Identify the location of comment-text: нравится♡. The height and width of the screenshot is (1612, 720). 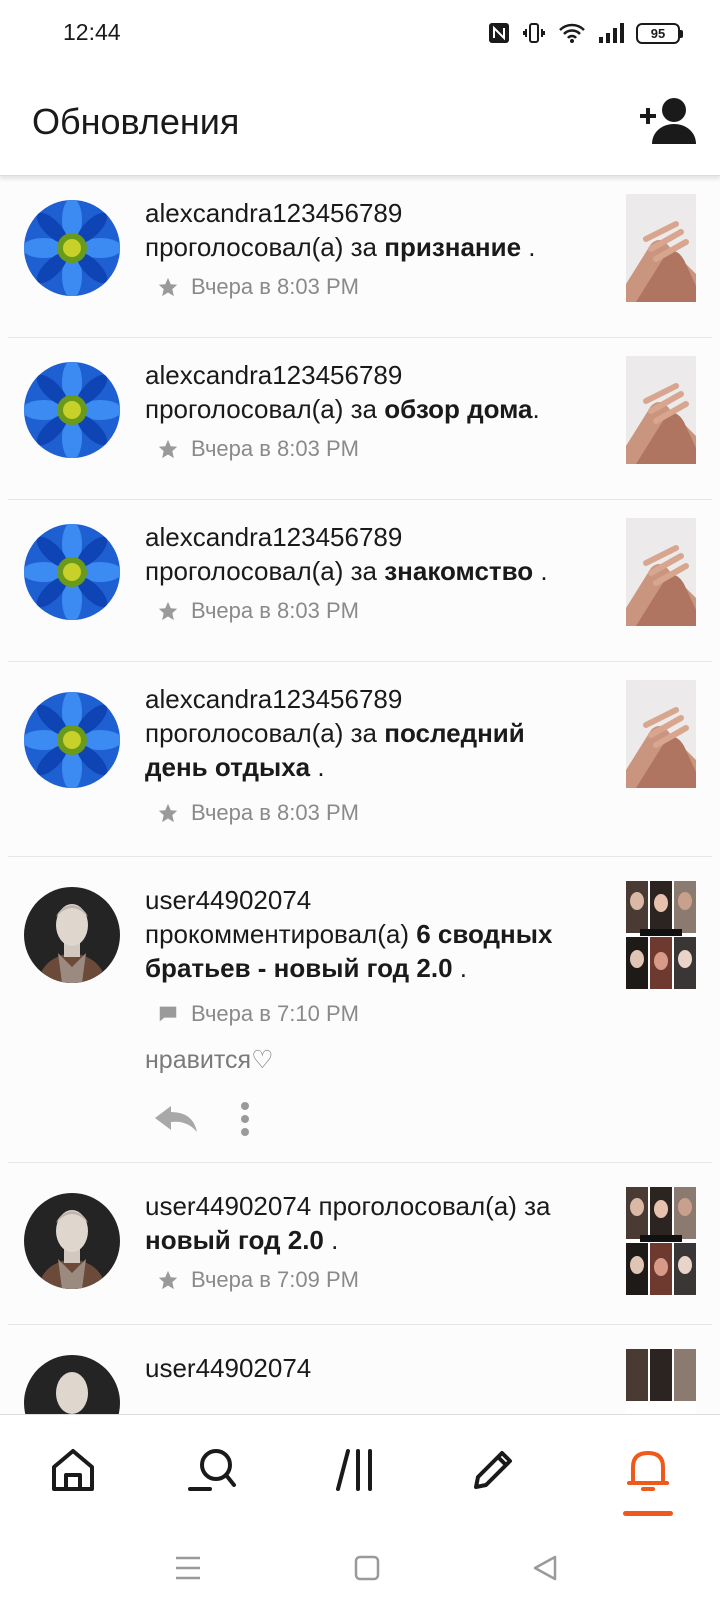
(209, 1060).